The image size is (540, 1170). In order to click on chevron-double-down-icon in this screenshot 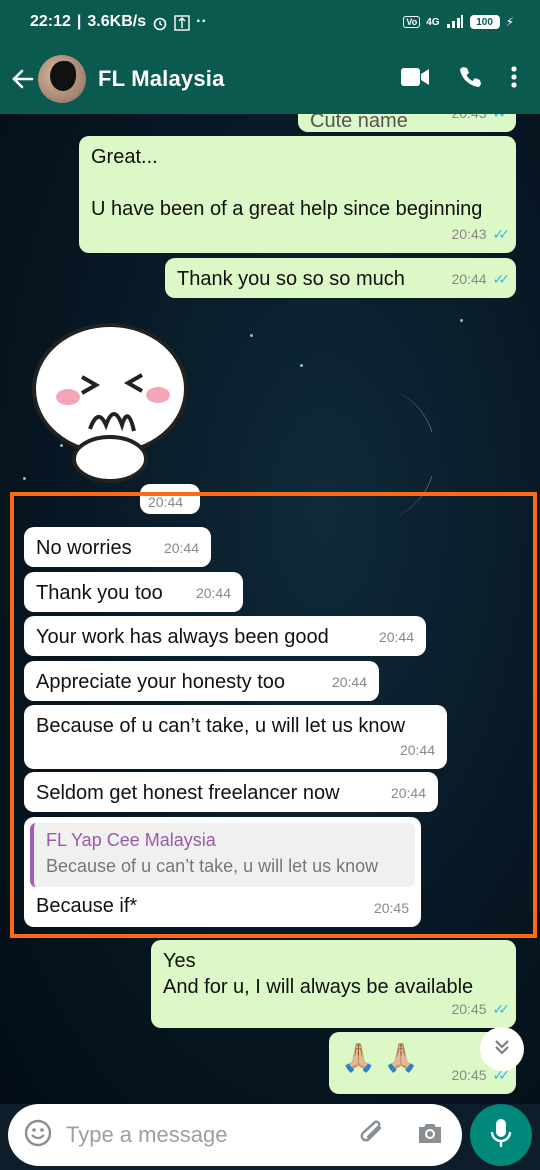, I will do `click(502, 1049)`.